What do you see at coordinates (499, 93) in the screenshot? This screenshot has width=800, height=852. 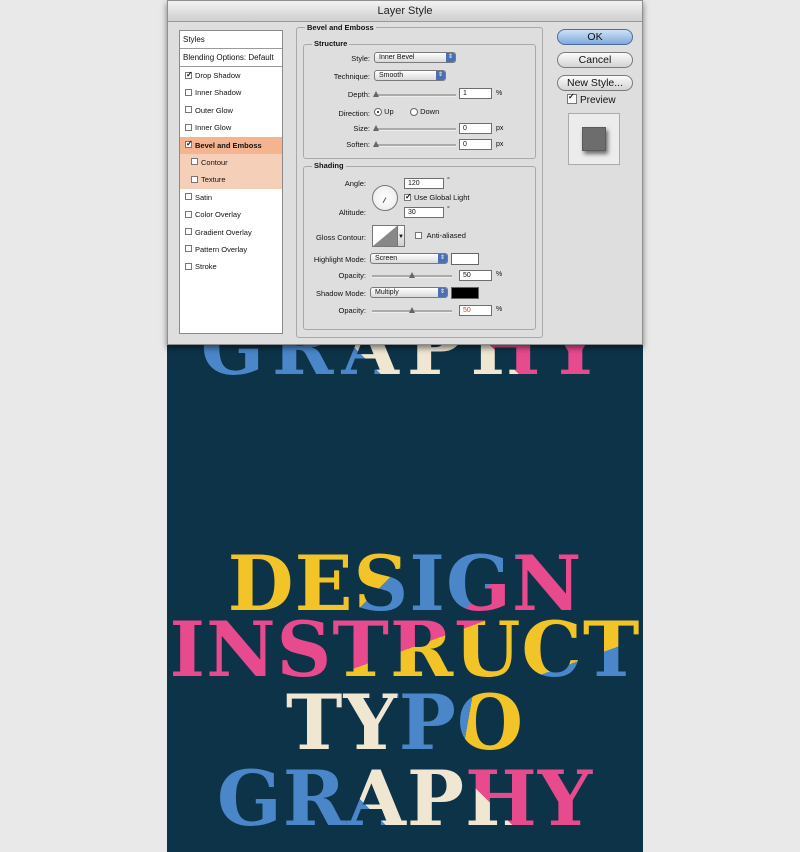 I see `depth-unit: %` at bounding box center [499, 93].